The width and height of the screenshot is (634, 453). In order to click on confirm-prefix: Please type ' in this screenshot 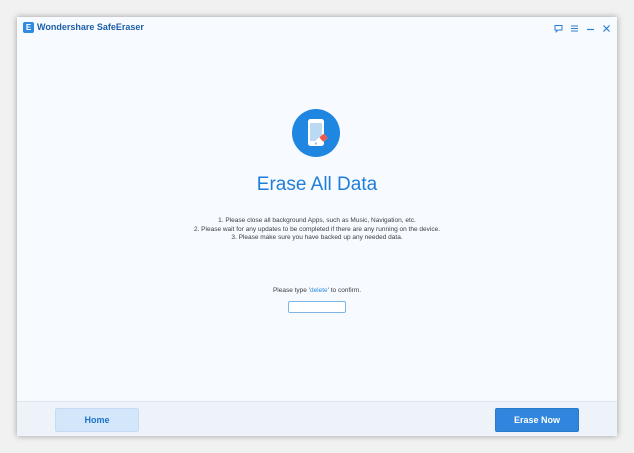, I will do `click(291, 290)`.